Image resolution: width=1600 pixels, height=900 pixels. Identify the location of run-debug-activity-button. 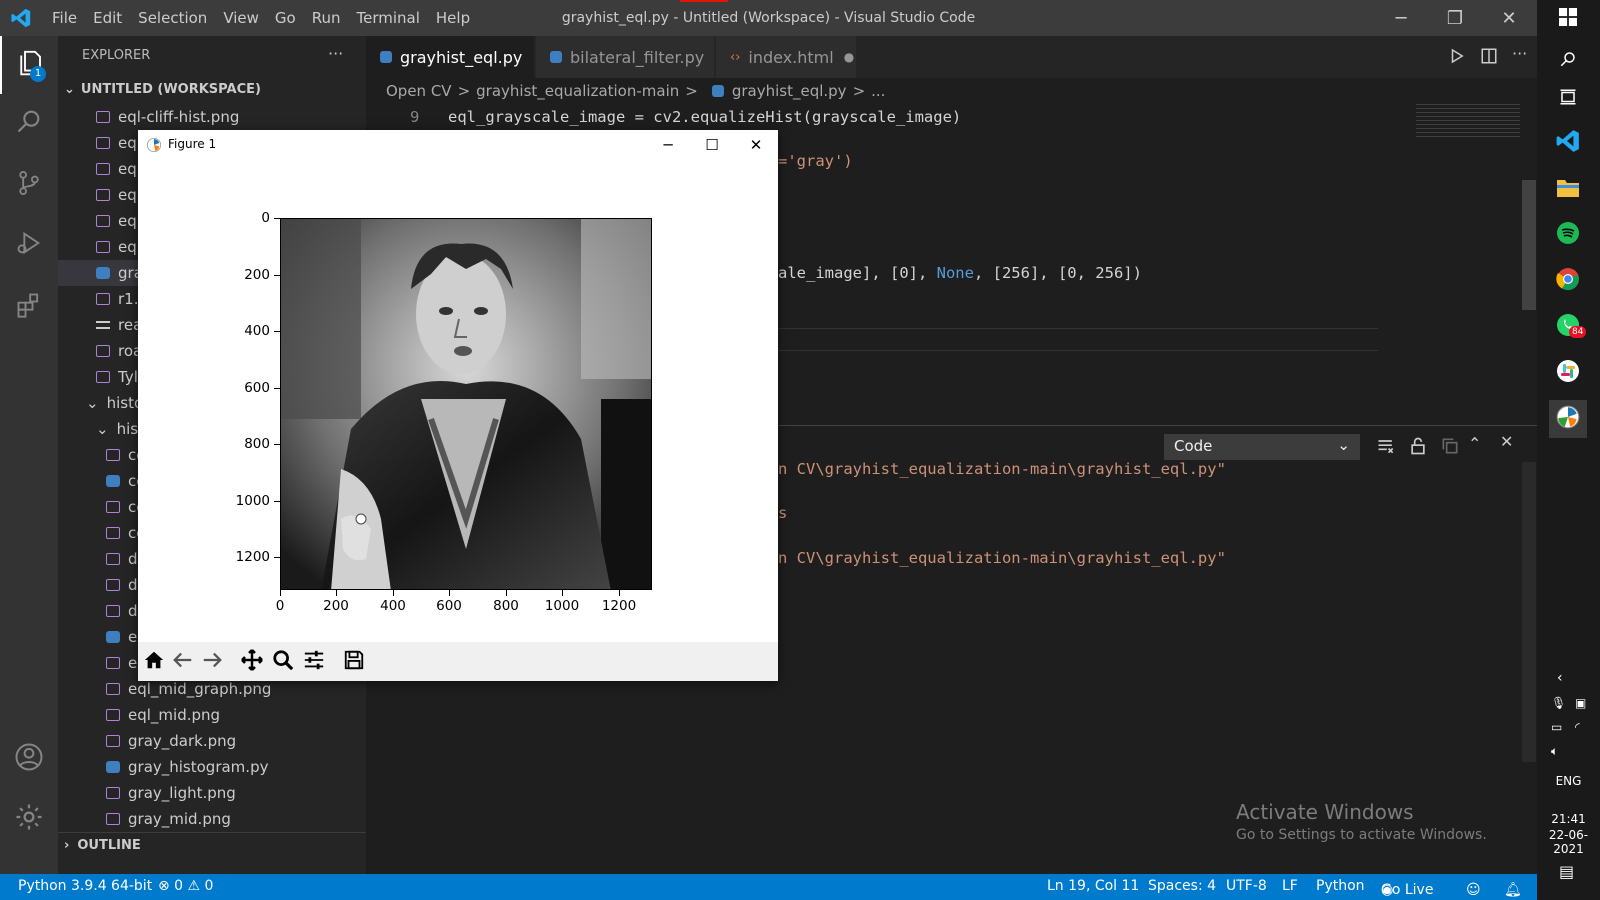
(29, 245).